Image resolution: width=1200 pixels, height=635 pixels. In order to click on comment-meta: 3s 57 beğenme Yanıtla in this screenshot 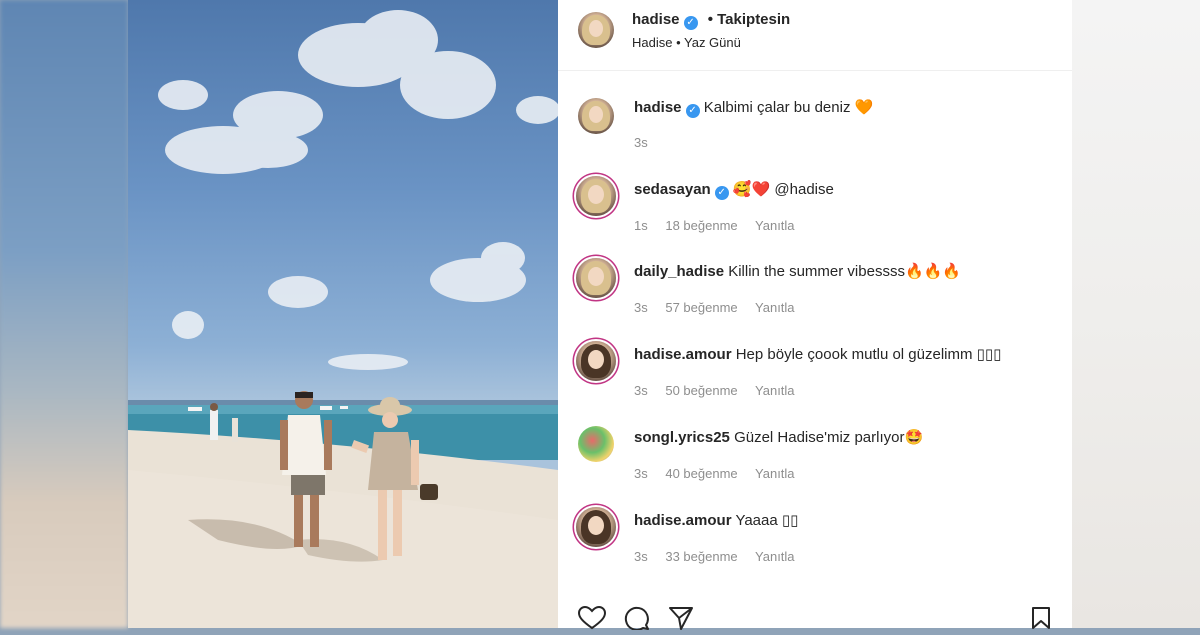, I will do `click(721, 307)`.